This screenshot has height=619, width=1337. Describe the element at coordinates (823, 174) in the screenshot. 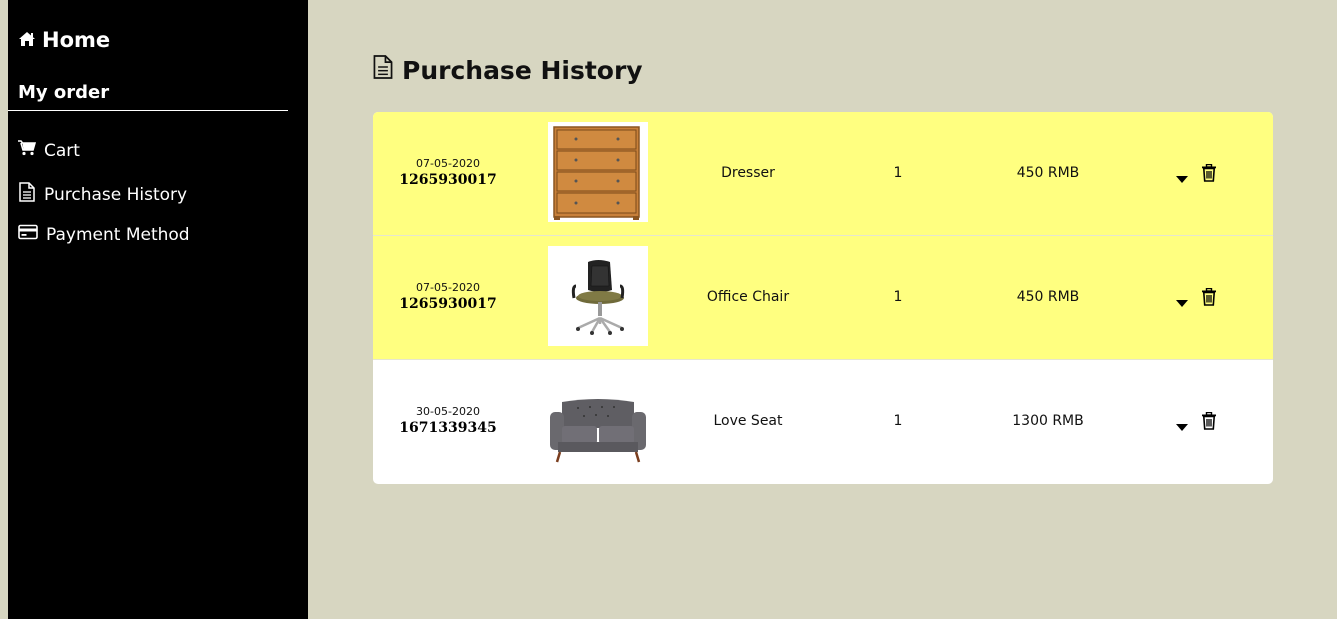

I see `table-row: 07-05-2020 1265930017 Dresser 1 450 RMB` at that location.